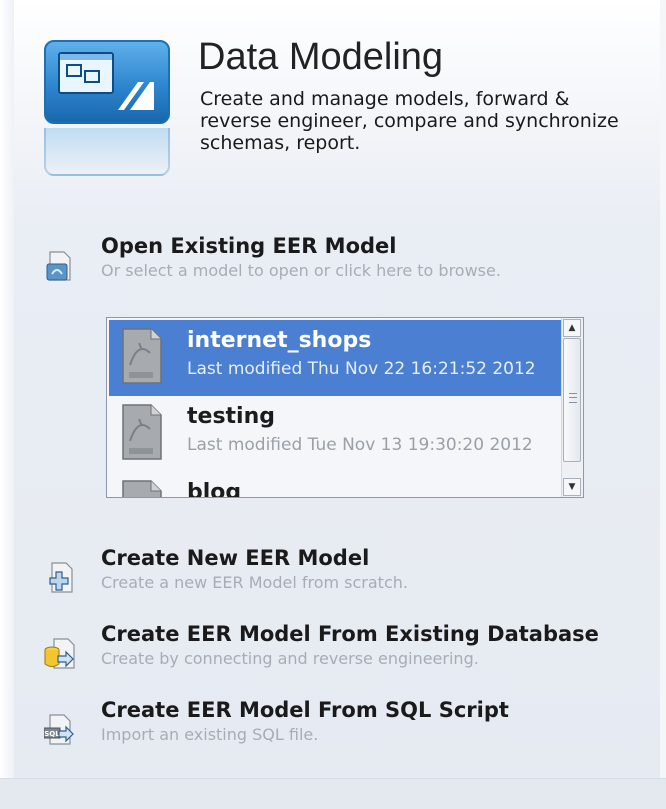 The height and width of the screenshot is (809, 666). Describe the element at coordinates (231, 416) in the screenshot. I see `model-name: testing` at that location.